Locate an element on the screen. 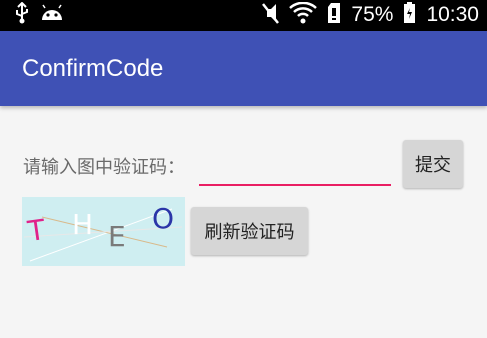 The width and height of the screenshot is (487, 338). sim-icon is located at coordinates (334, 15).